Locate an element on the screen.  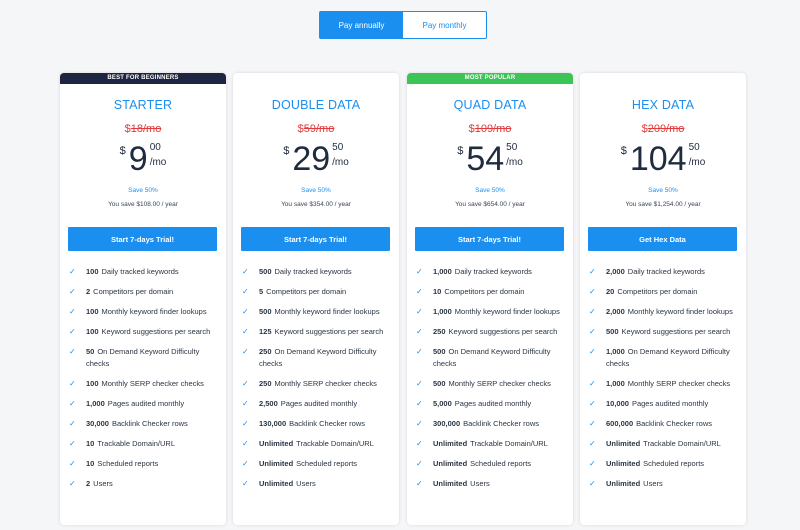
feature-item: ✓ 1,000 Monthly keyword finder lookups is located at coordinates (492, 312).